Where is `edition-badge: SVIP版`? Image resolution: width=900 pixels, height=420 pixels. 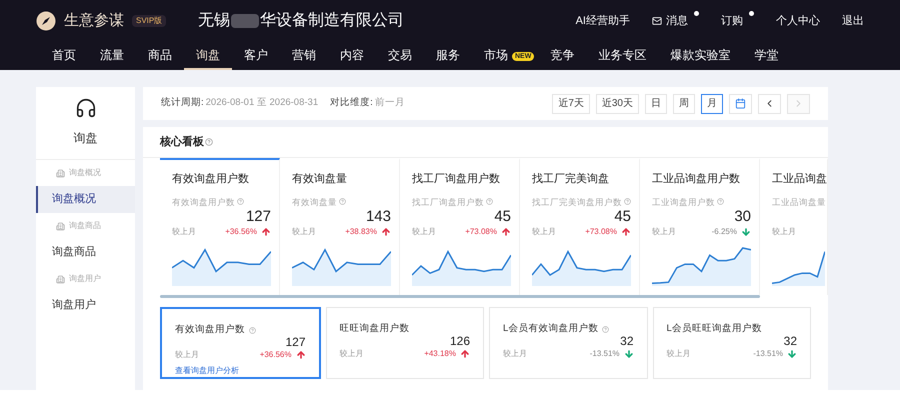
edition-badge: SVIP版 is located at coordinates (149, 21).